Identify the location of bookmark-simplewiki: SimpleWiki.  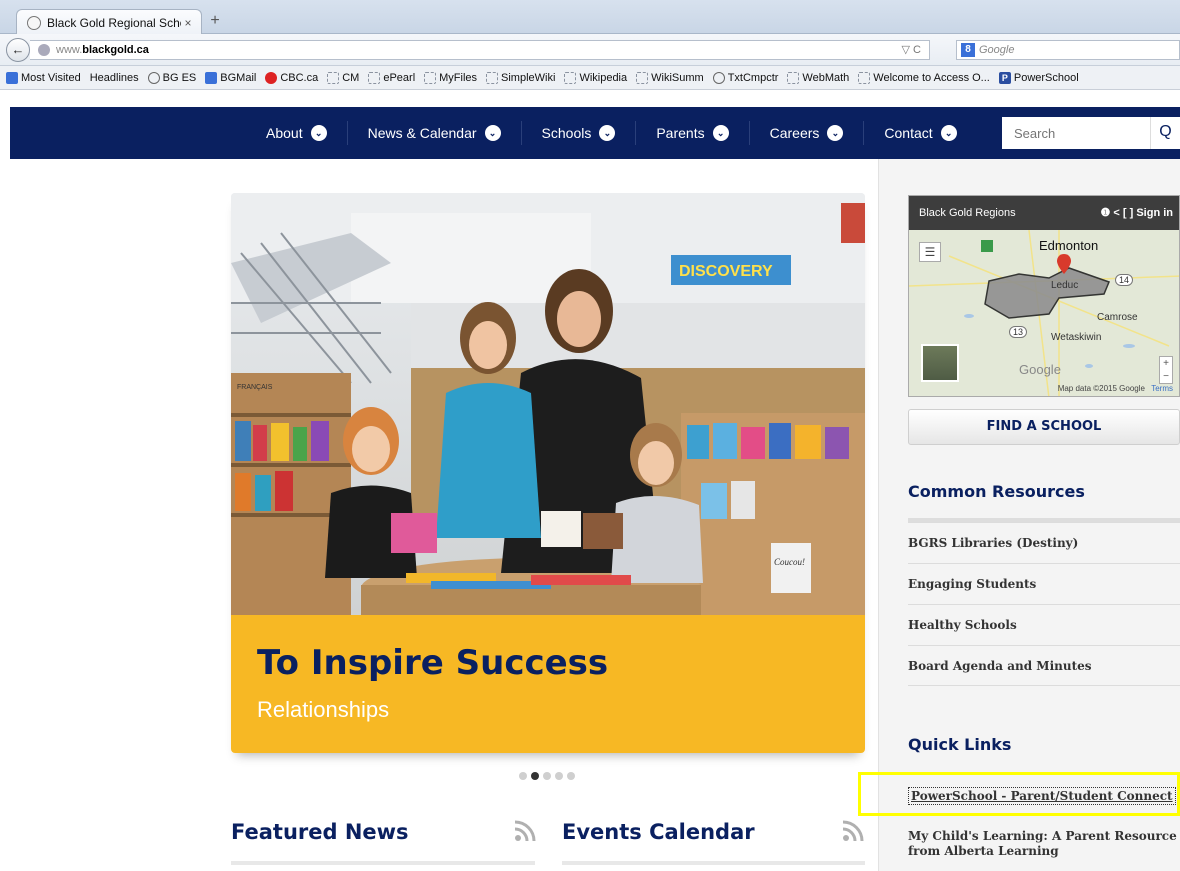
(521, 77).